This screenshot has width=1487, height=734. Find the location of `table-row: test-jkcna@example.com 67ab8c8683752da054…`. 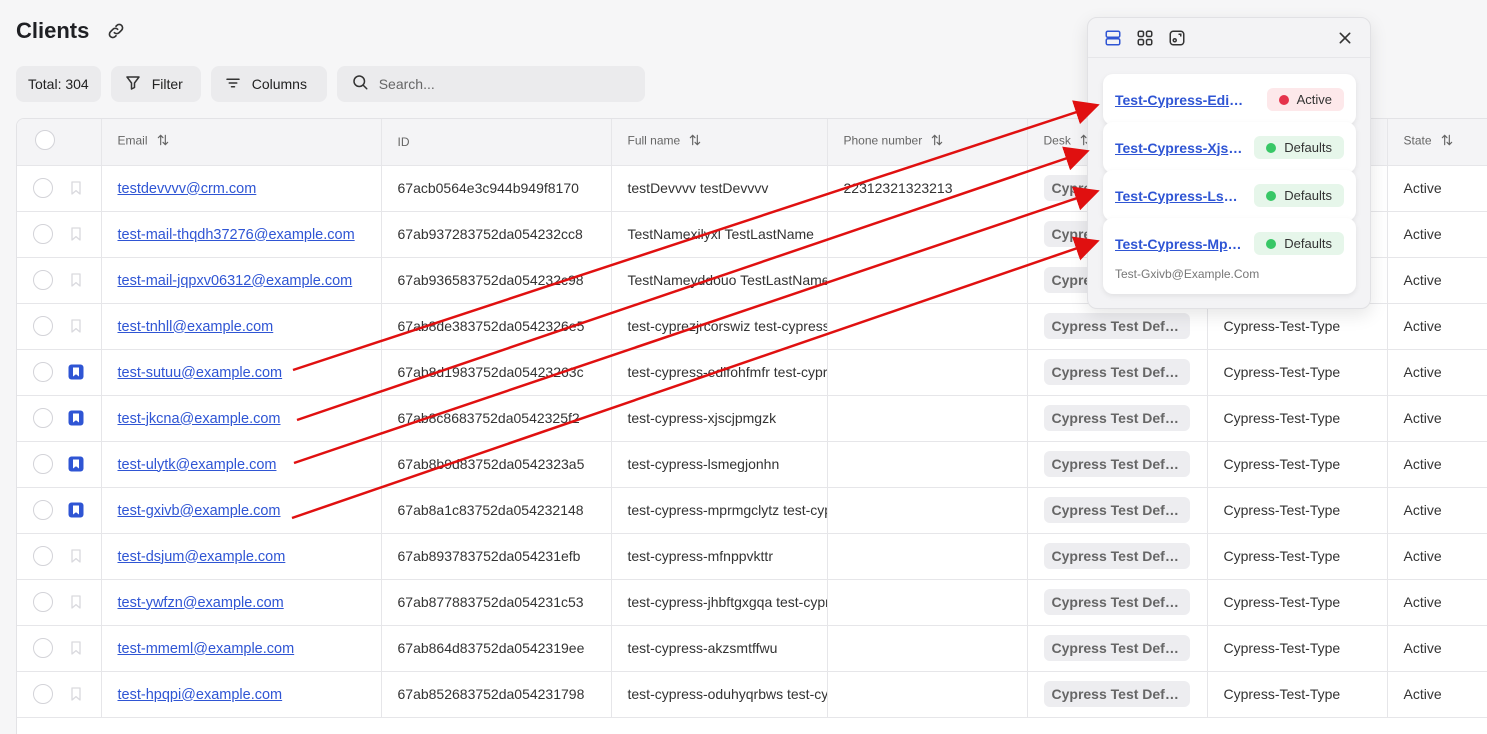

table-row: test-jkcna@example.com 67ab8c8683752da054… is located at coordinates (752, 418).